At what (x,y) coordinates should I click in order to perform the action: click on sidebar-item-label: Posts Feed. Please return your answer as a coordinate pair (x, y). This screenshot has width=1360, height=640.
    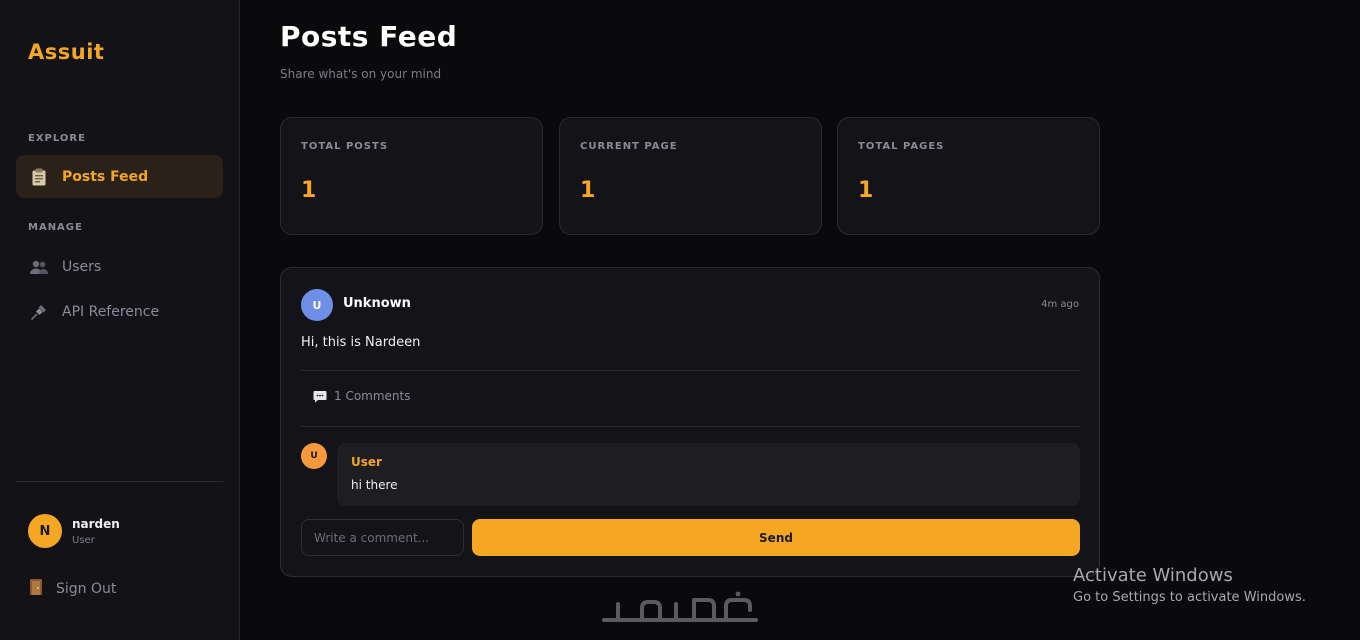
    Looking at the image, I should click on (105, 176).